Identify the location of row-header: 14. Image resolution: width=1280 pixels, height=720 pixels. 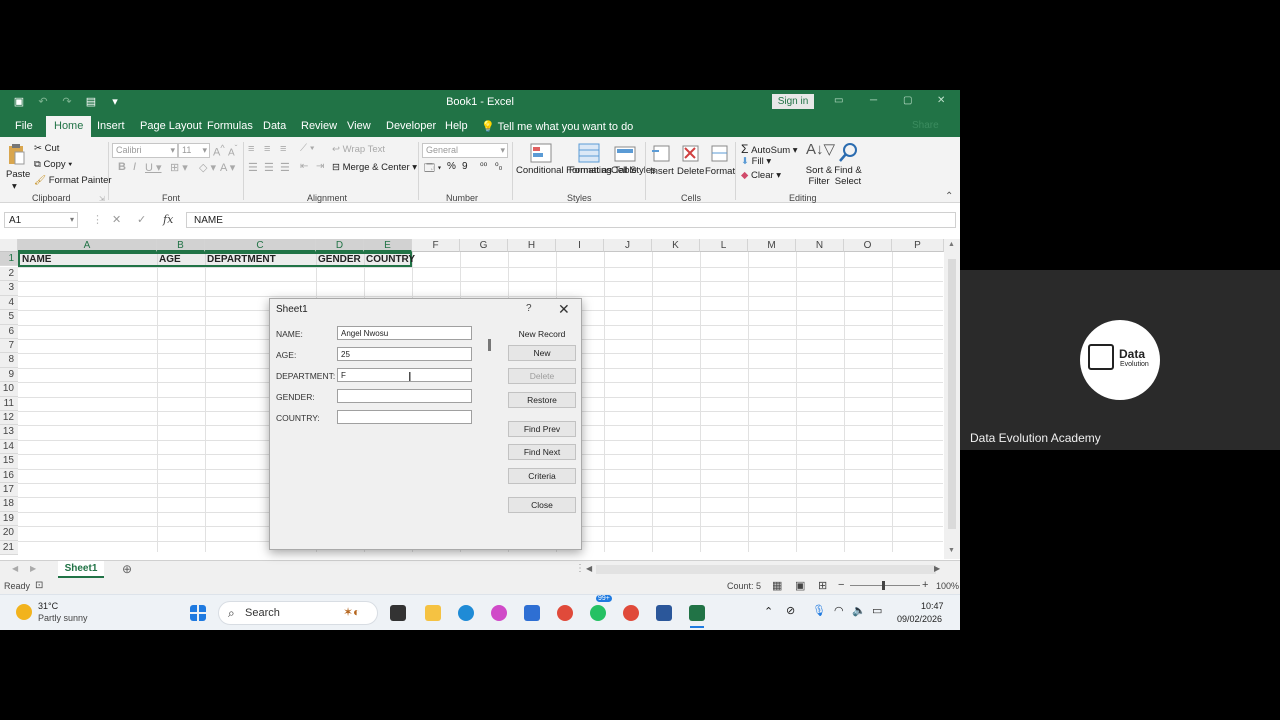
(9, 447).